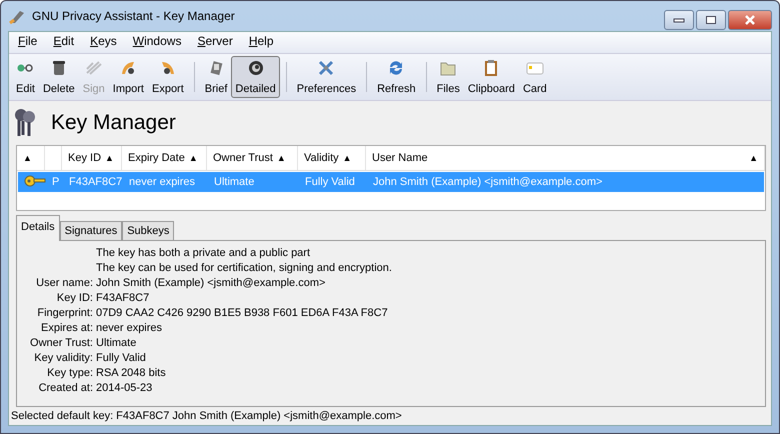  I want to click on field-value: 2014-05-23, so click(125, 388).